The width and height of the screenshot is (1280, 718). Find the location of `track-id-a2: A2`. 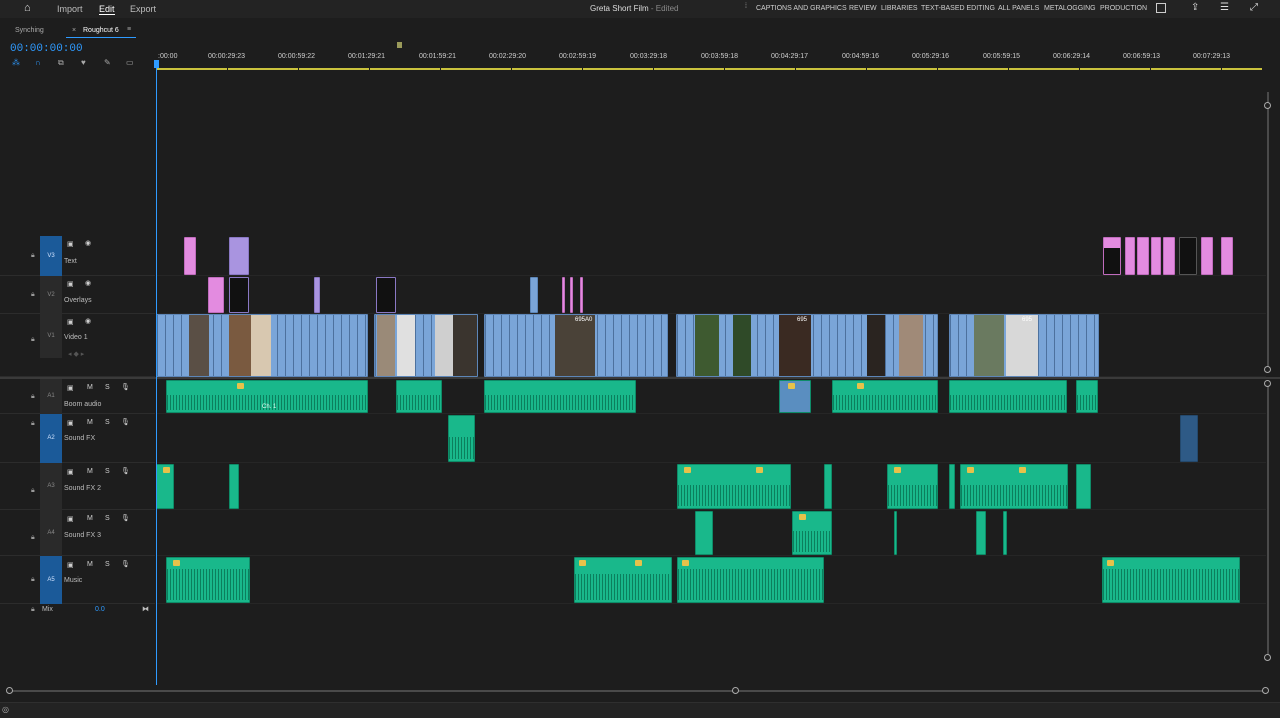

track-id-a2: A2 is located at coordinates (51, 438).